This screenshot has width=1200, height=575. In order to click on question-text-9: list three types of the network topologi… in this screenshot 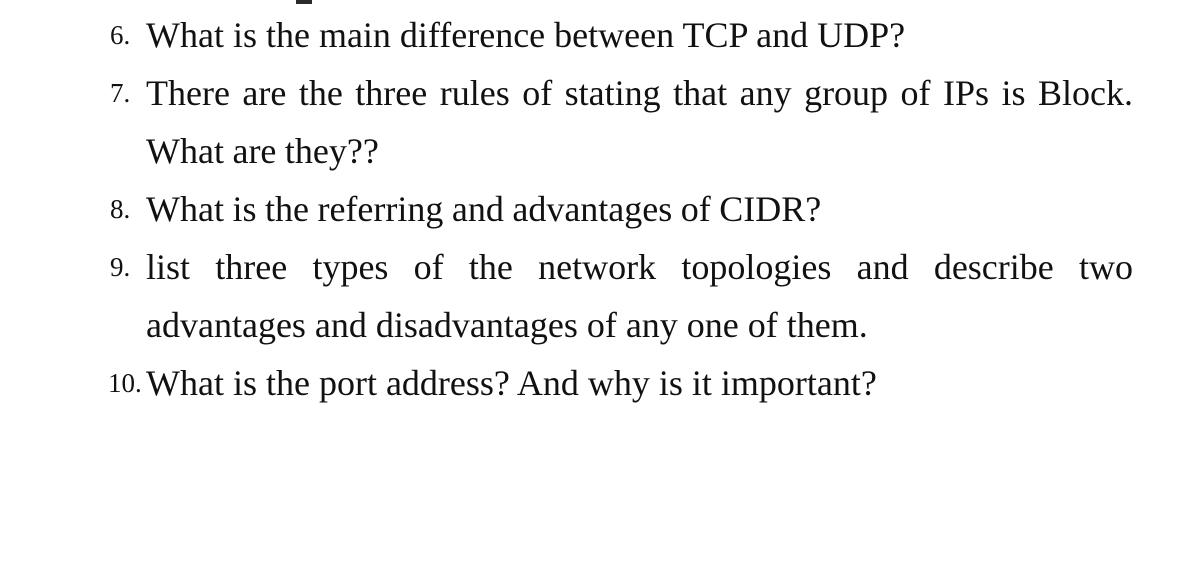, I will do `click(639, 296)`.